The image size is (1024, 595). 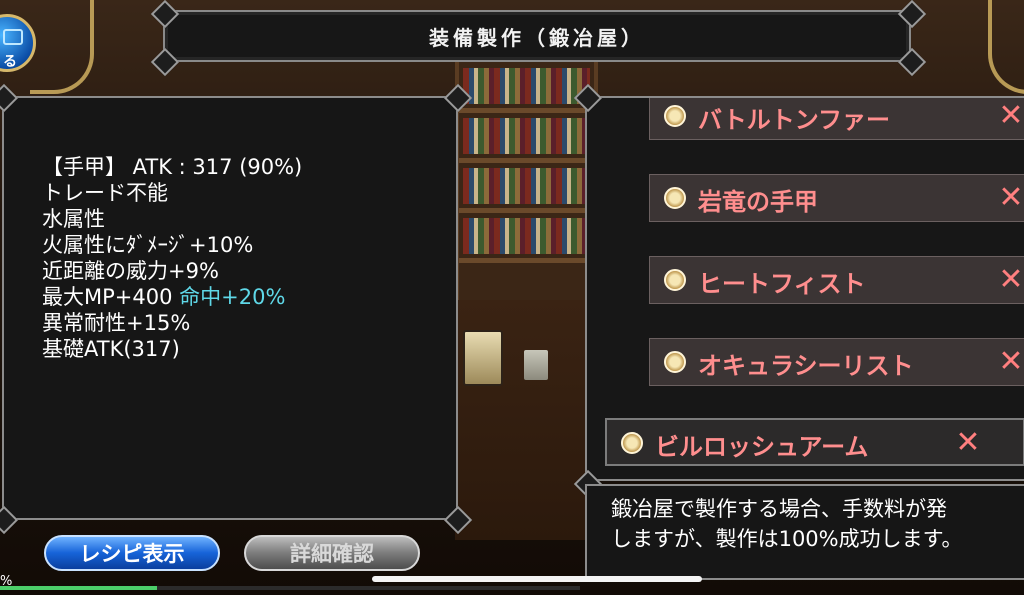 I want to click on lamp, so click(x=483, y=358).